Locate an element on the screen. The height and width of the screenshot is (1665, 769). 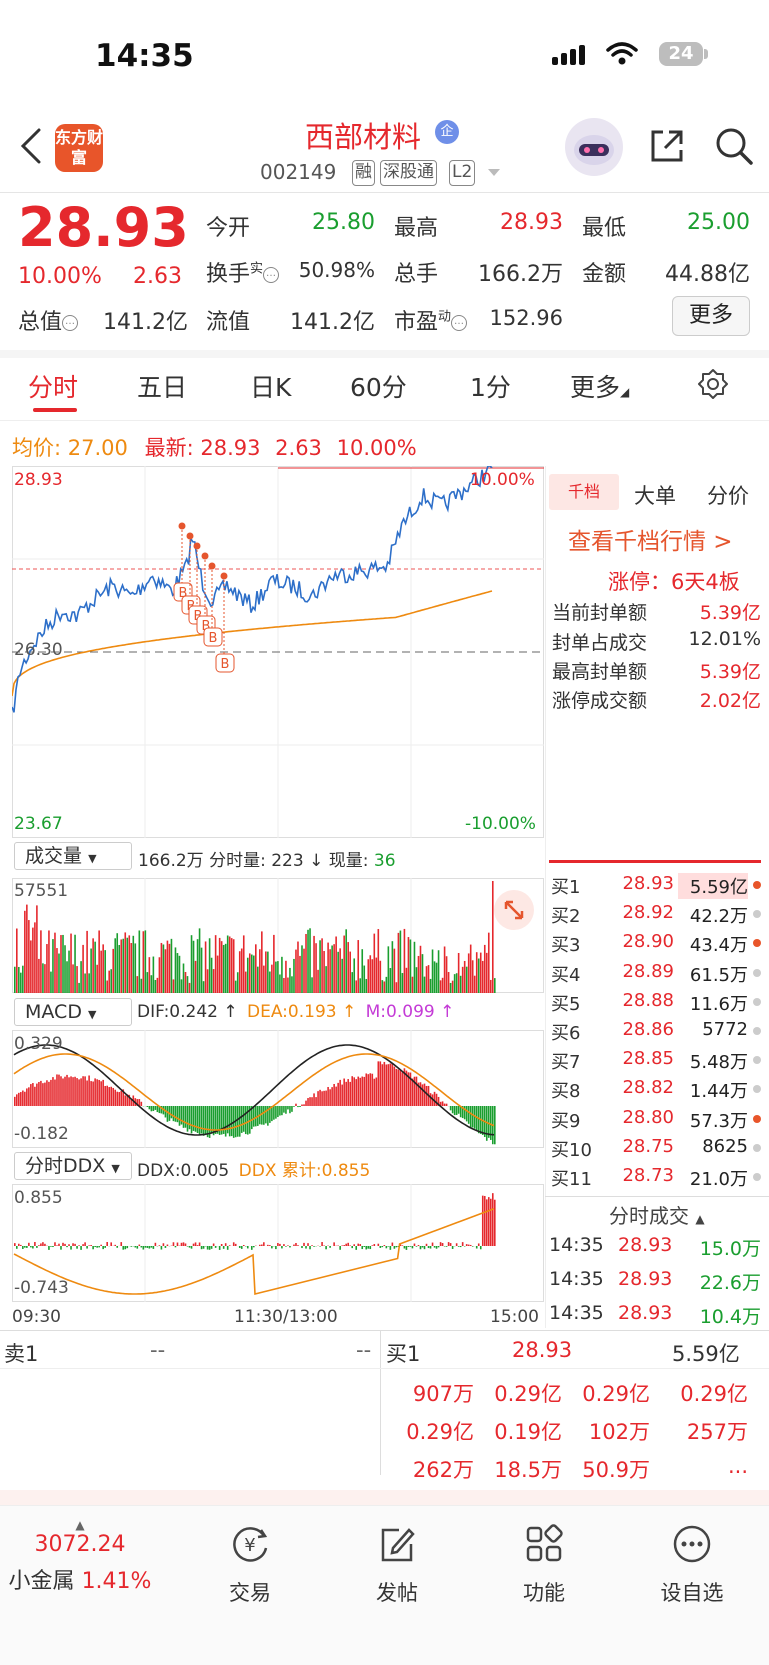
stat-value: 12.01% is located at coordinates (724, 639).